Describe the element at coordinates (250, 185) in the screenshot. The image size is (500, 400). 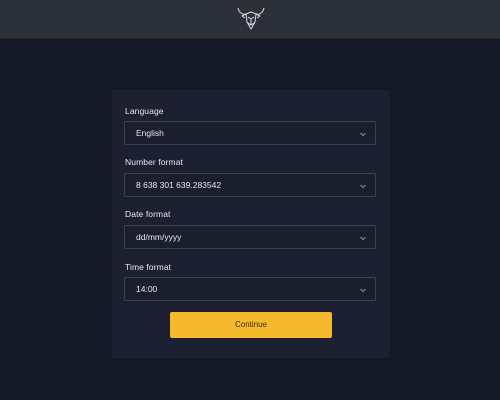
I see `number-format-select: 8 638 301 639.283542` at that location.